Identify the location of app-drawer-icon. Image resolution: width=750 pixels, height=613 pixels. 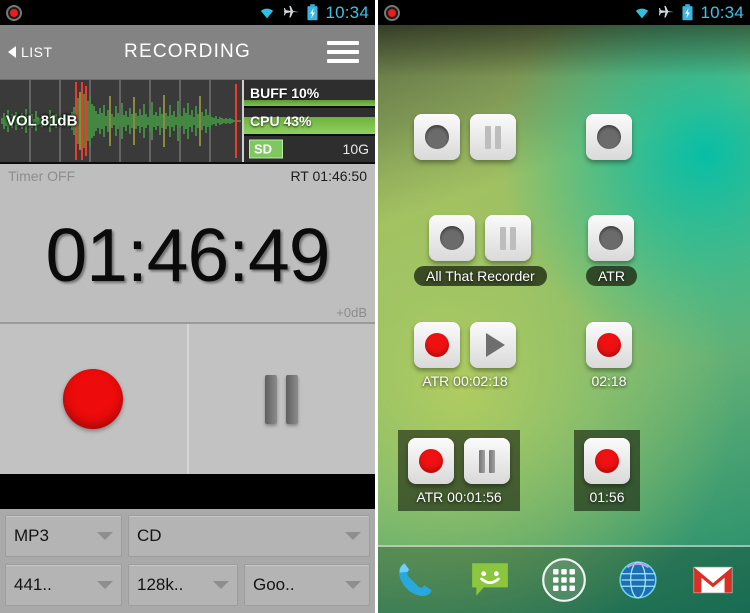
(564, 580).